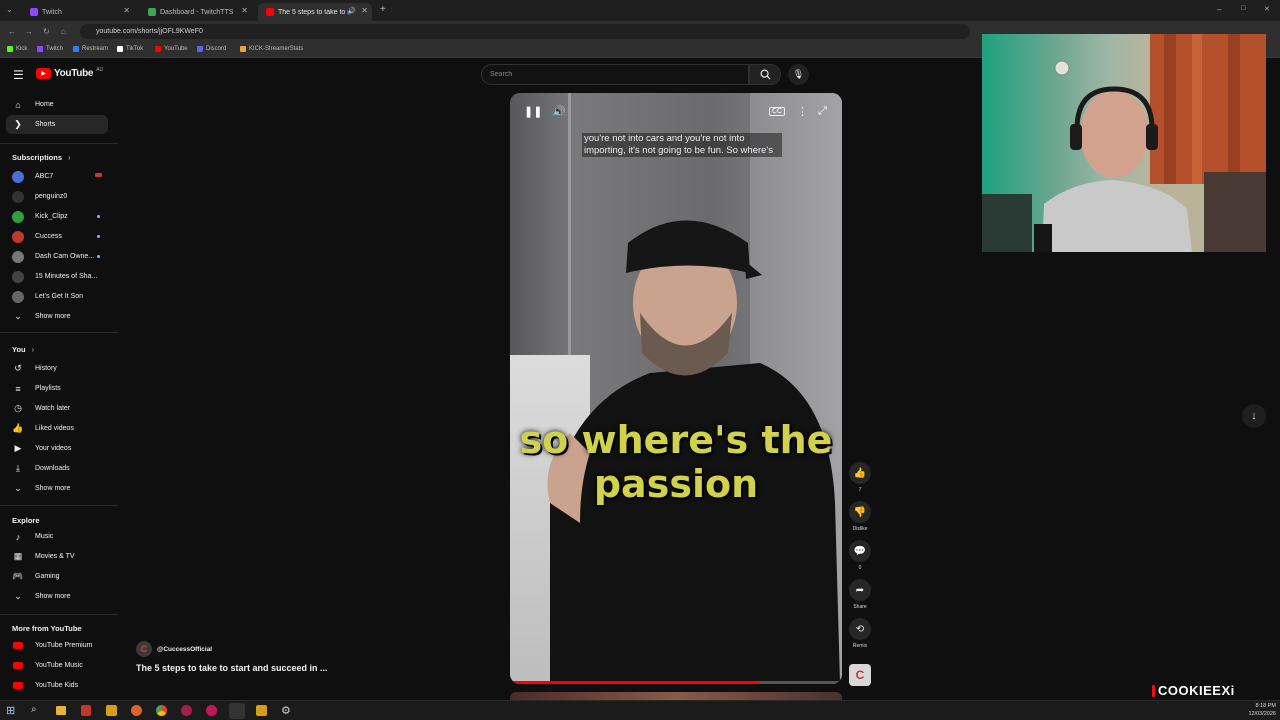 Image resolution: width=1280 pixels, height=720 pixels. What do you see at coordinates (10, 710) in the screenshot?
I see `windows-start-icon: ⊞` at bounding box center [10, 710].